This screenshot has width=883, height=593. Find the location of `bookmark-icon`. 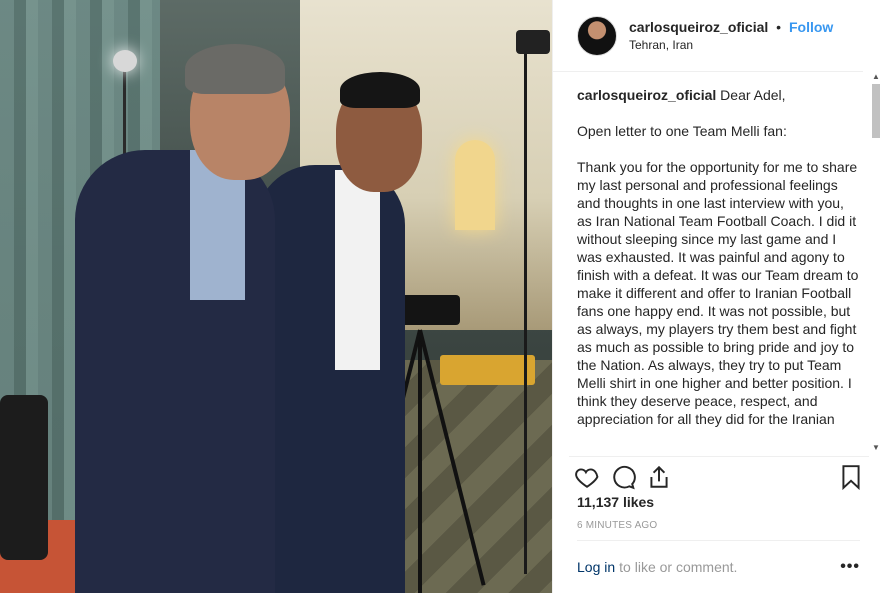

bookmark-icon is located at coordinates (851, 477).